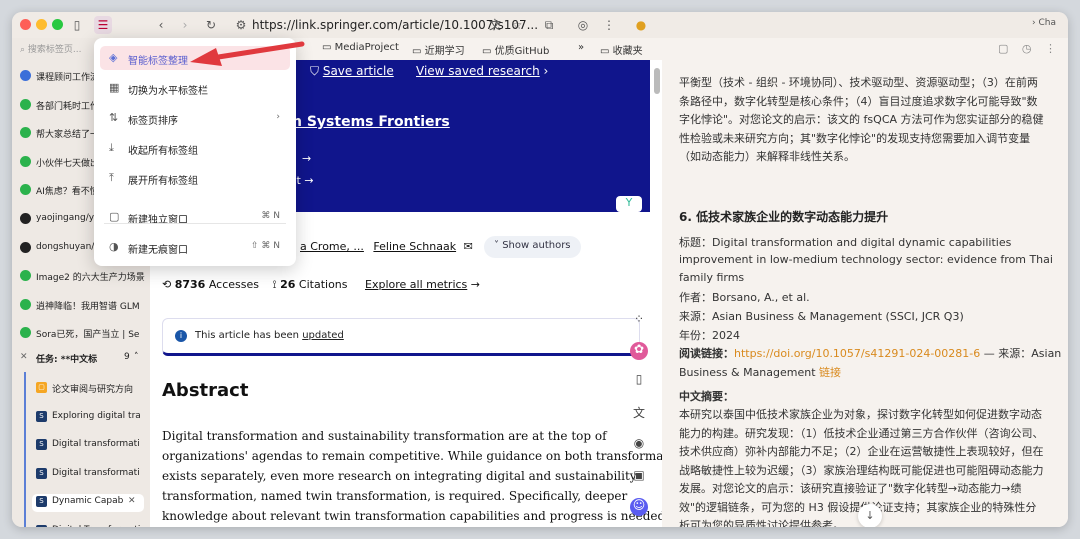 This screenshot has height=539, width=1080. What do you see at coordinates (257, 51) in the screenshot?
I see `arrow-shaft` at bounding box center [257, 51].